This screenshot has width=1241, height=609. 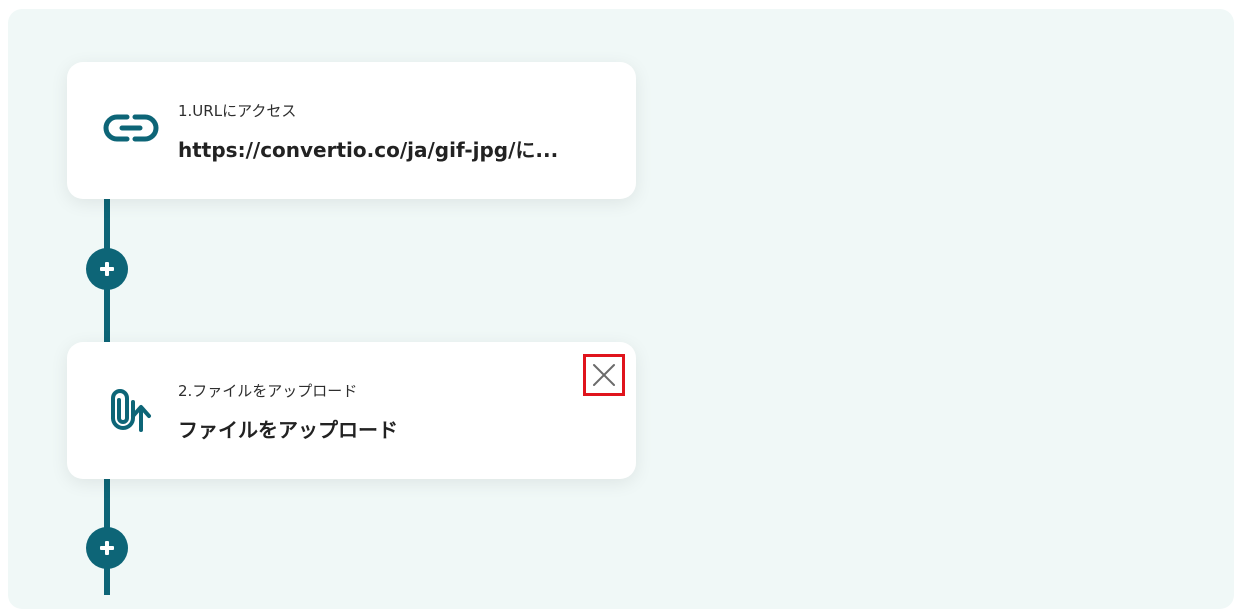 I want to click on delete-step-button, so click(x=604, y=375).